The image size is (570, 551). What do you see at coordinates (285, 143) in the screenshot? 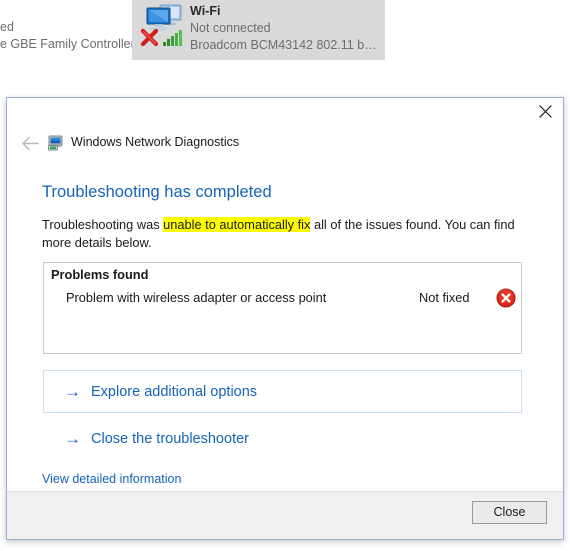
I see `dialog-nav-row: Windows Network Diagnostics` at bounding box center [285, 143].